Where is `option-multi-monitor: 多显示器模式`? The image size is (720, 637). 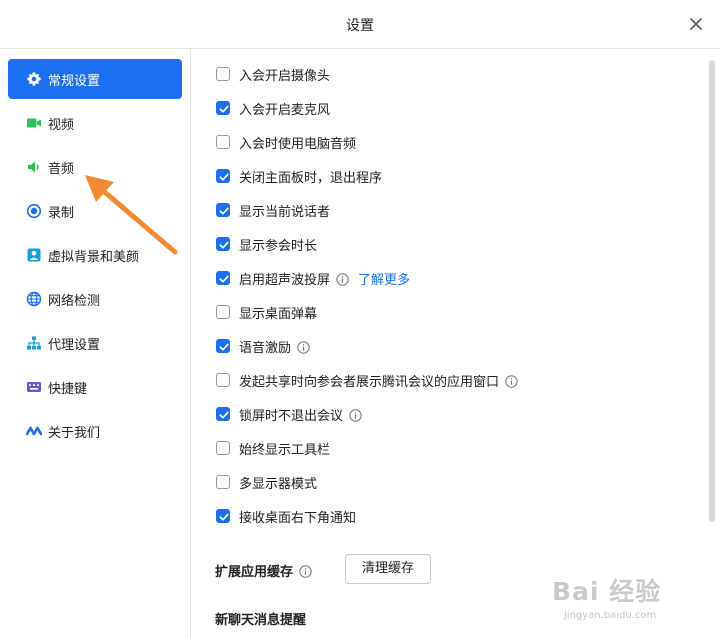 option-multi-monitor: 多显示器模式 is located at coordinates (456, 483).